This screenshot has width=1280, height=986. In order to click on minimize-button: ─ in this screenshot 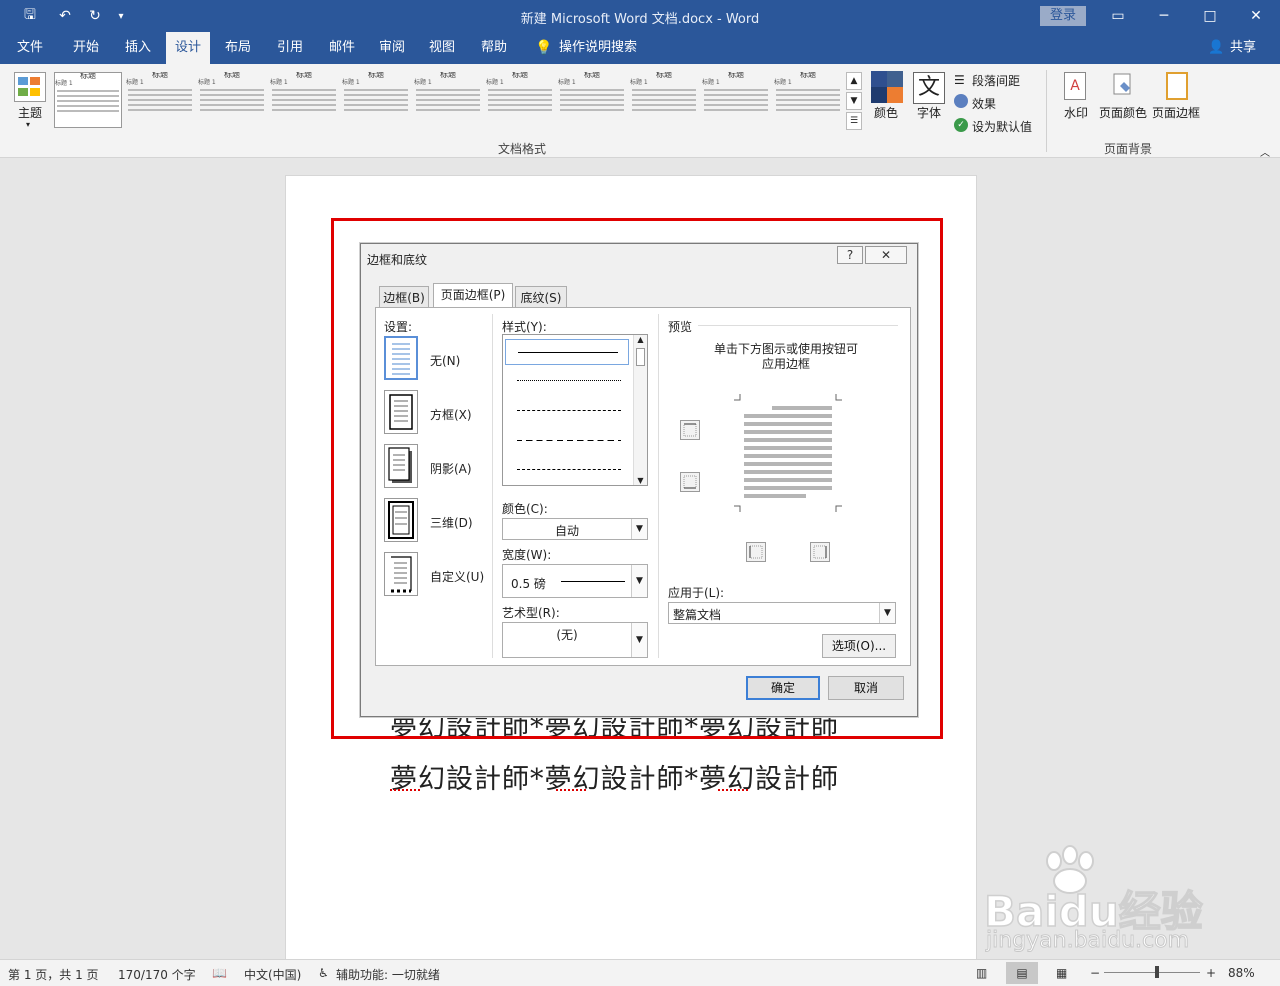, I will do `click(1164, 16)`.